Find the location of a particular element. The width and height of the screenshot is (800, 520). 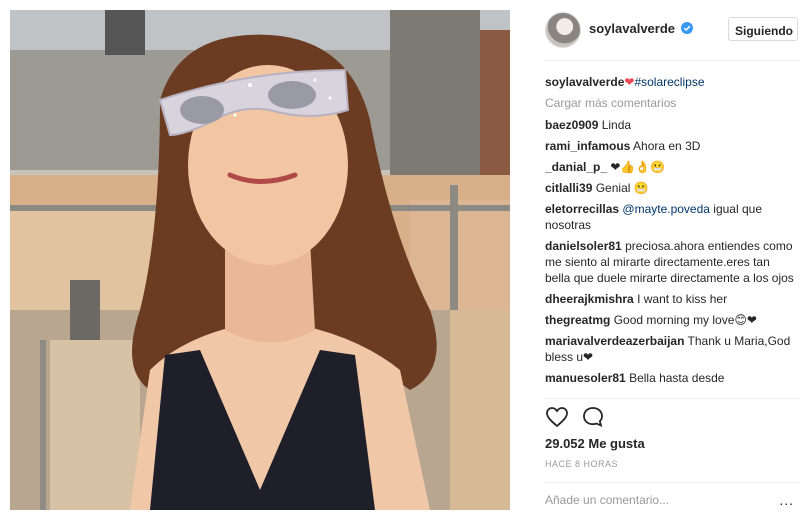

caption-hashtag: #solareclipse is located at coordinates (669, 82).